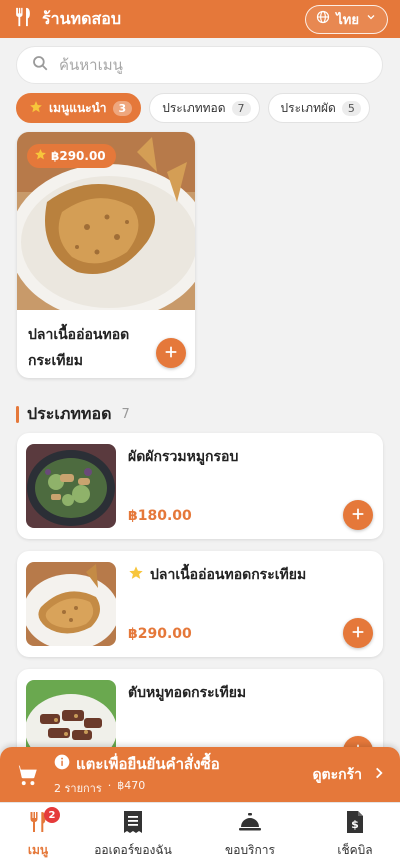 Image resolution: width=400 pixels, height=866 pixels. I want to click on dish-name: ผัดผักรวมหมูกรอบ, so click(183, 457).